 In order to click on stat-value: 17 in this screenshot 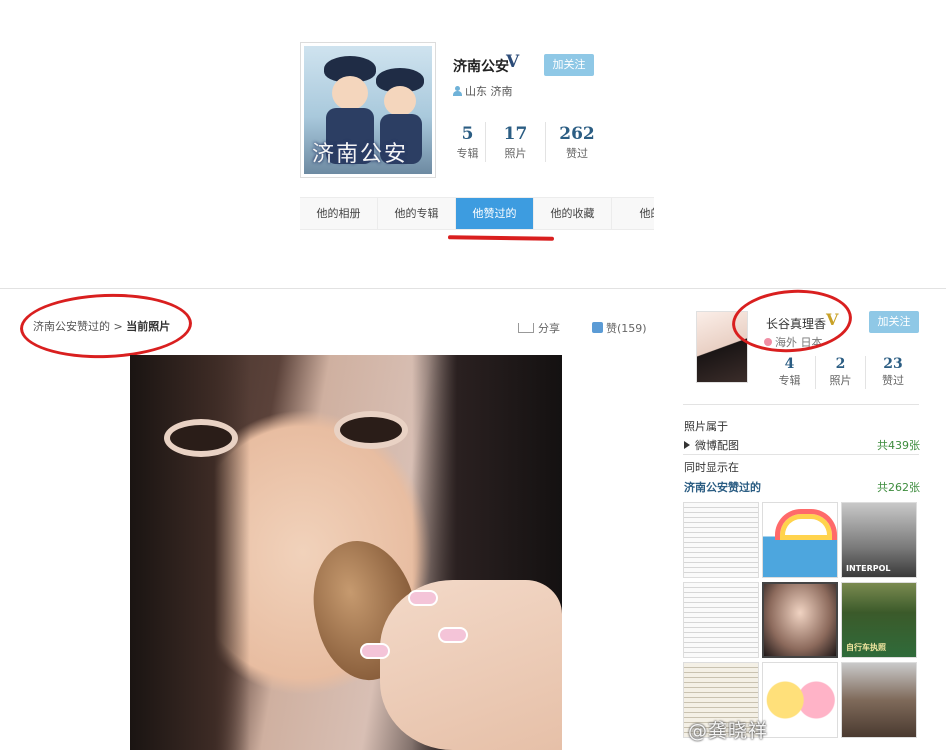, I will do `click(515, 134)`.